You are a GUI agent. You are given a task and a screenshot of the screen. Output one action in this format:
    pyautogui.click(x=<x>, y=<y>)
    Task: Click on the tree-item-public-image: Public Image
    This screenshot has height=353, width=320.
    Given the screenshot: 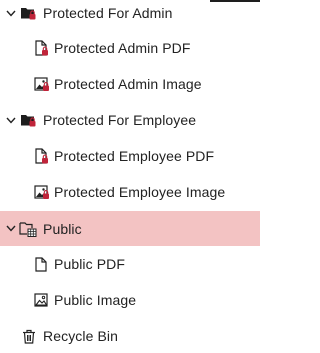 What is the action you would take?
    pyautogui.click(x=130, y=300)
    